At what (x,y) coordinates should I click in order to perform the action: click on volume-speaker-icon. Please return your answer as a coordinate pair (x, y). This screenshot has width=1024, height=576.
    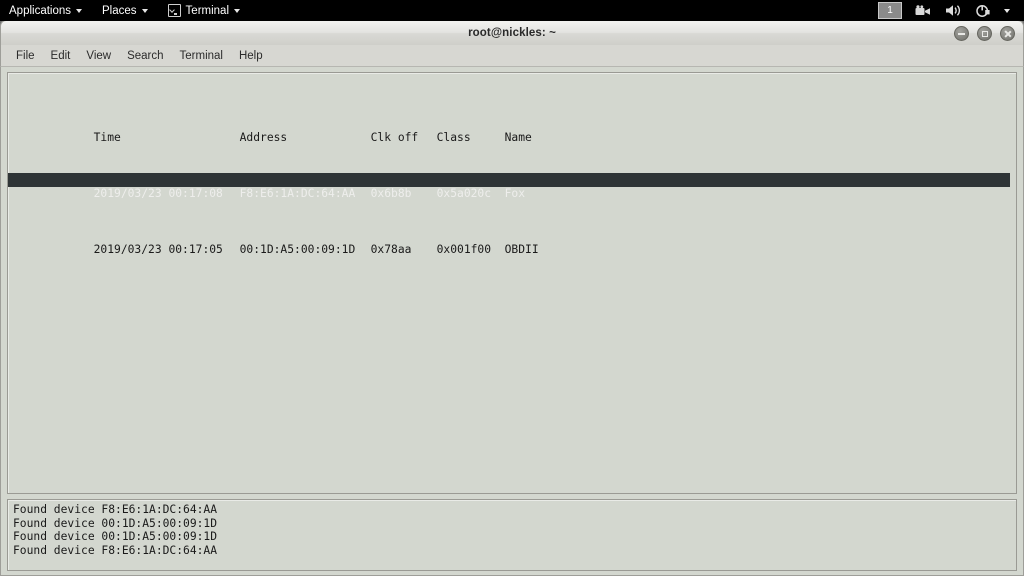
    Looking at the image, I should click on (953, 10).